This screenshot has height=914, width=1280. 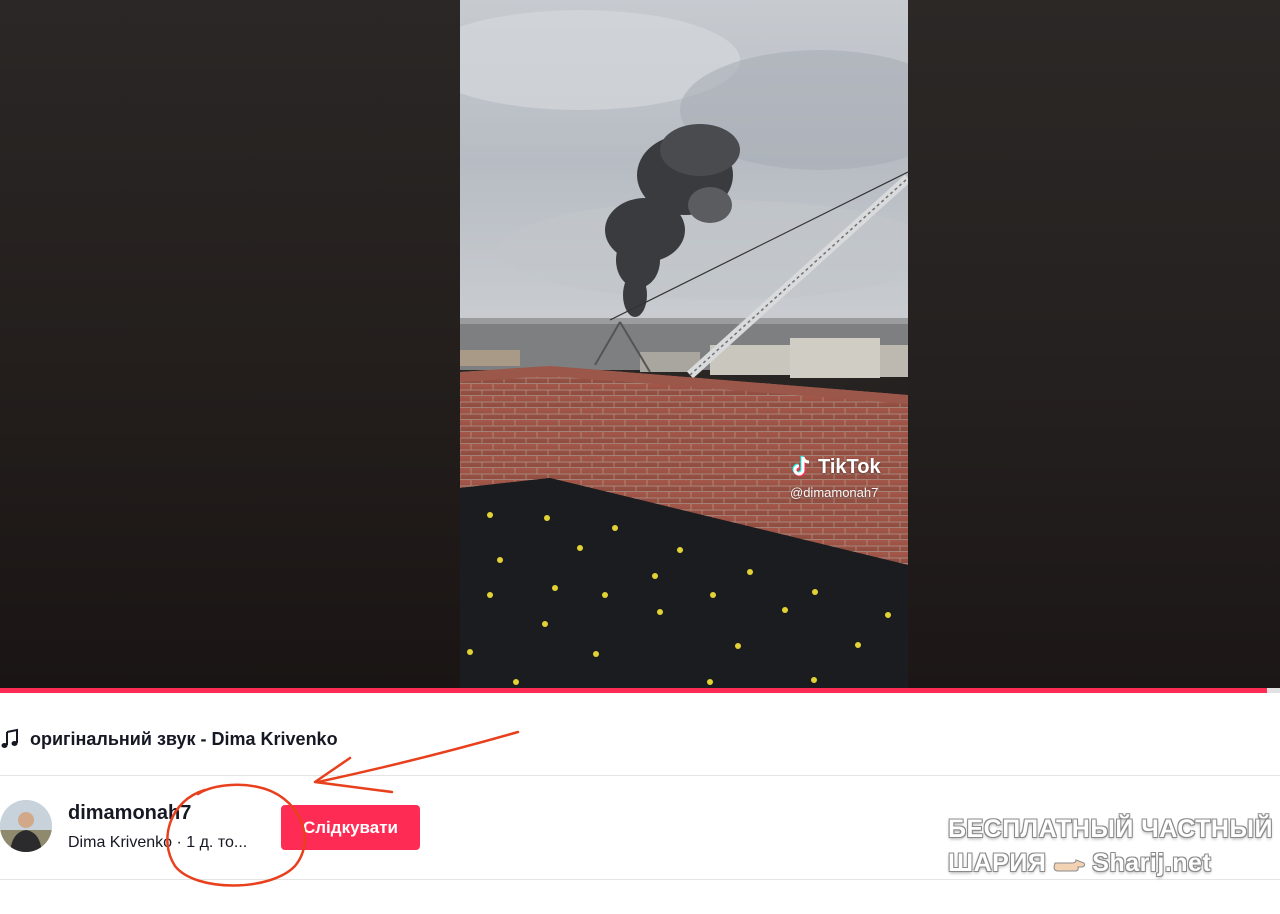 What do you see at coordinates (1110, 829) in the screenshot?
I see `watermark-line1: БЕСПЛАТНЫЙ ЧАСТНЫЙ` at bounding box center [1110, 829].